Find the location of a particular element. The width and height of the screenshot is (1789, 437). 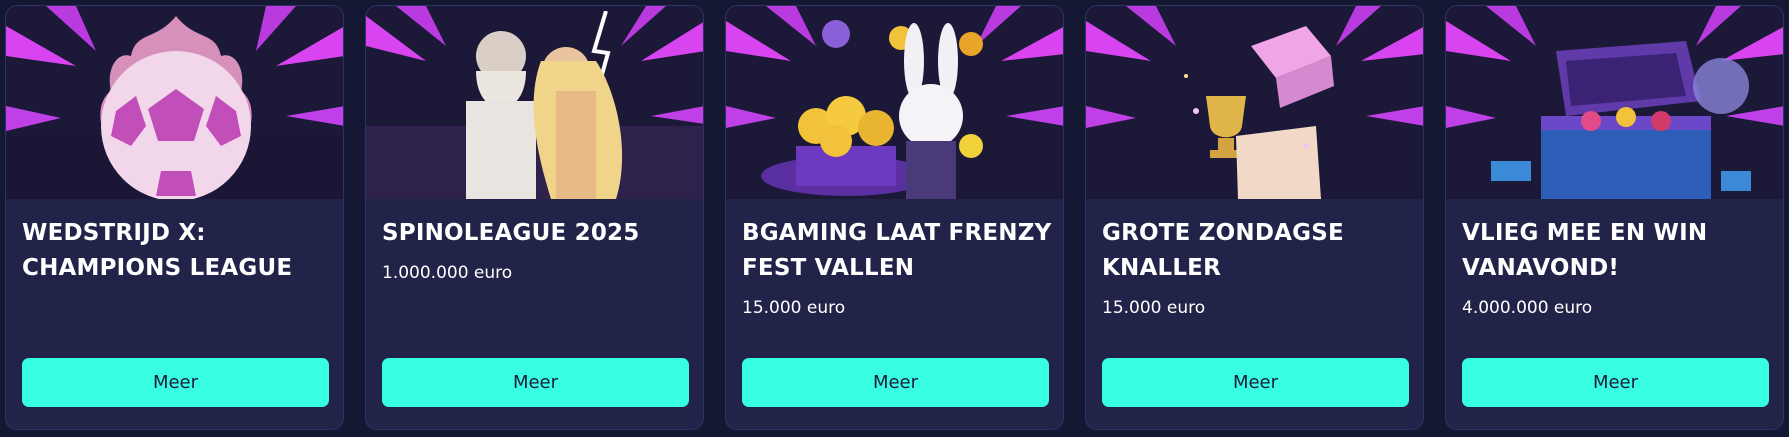

flaming-football-icon is located at coordinates (176, 107).